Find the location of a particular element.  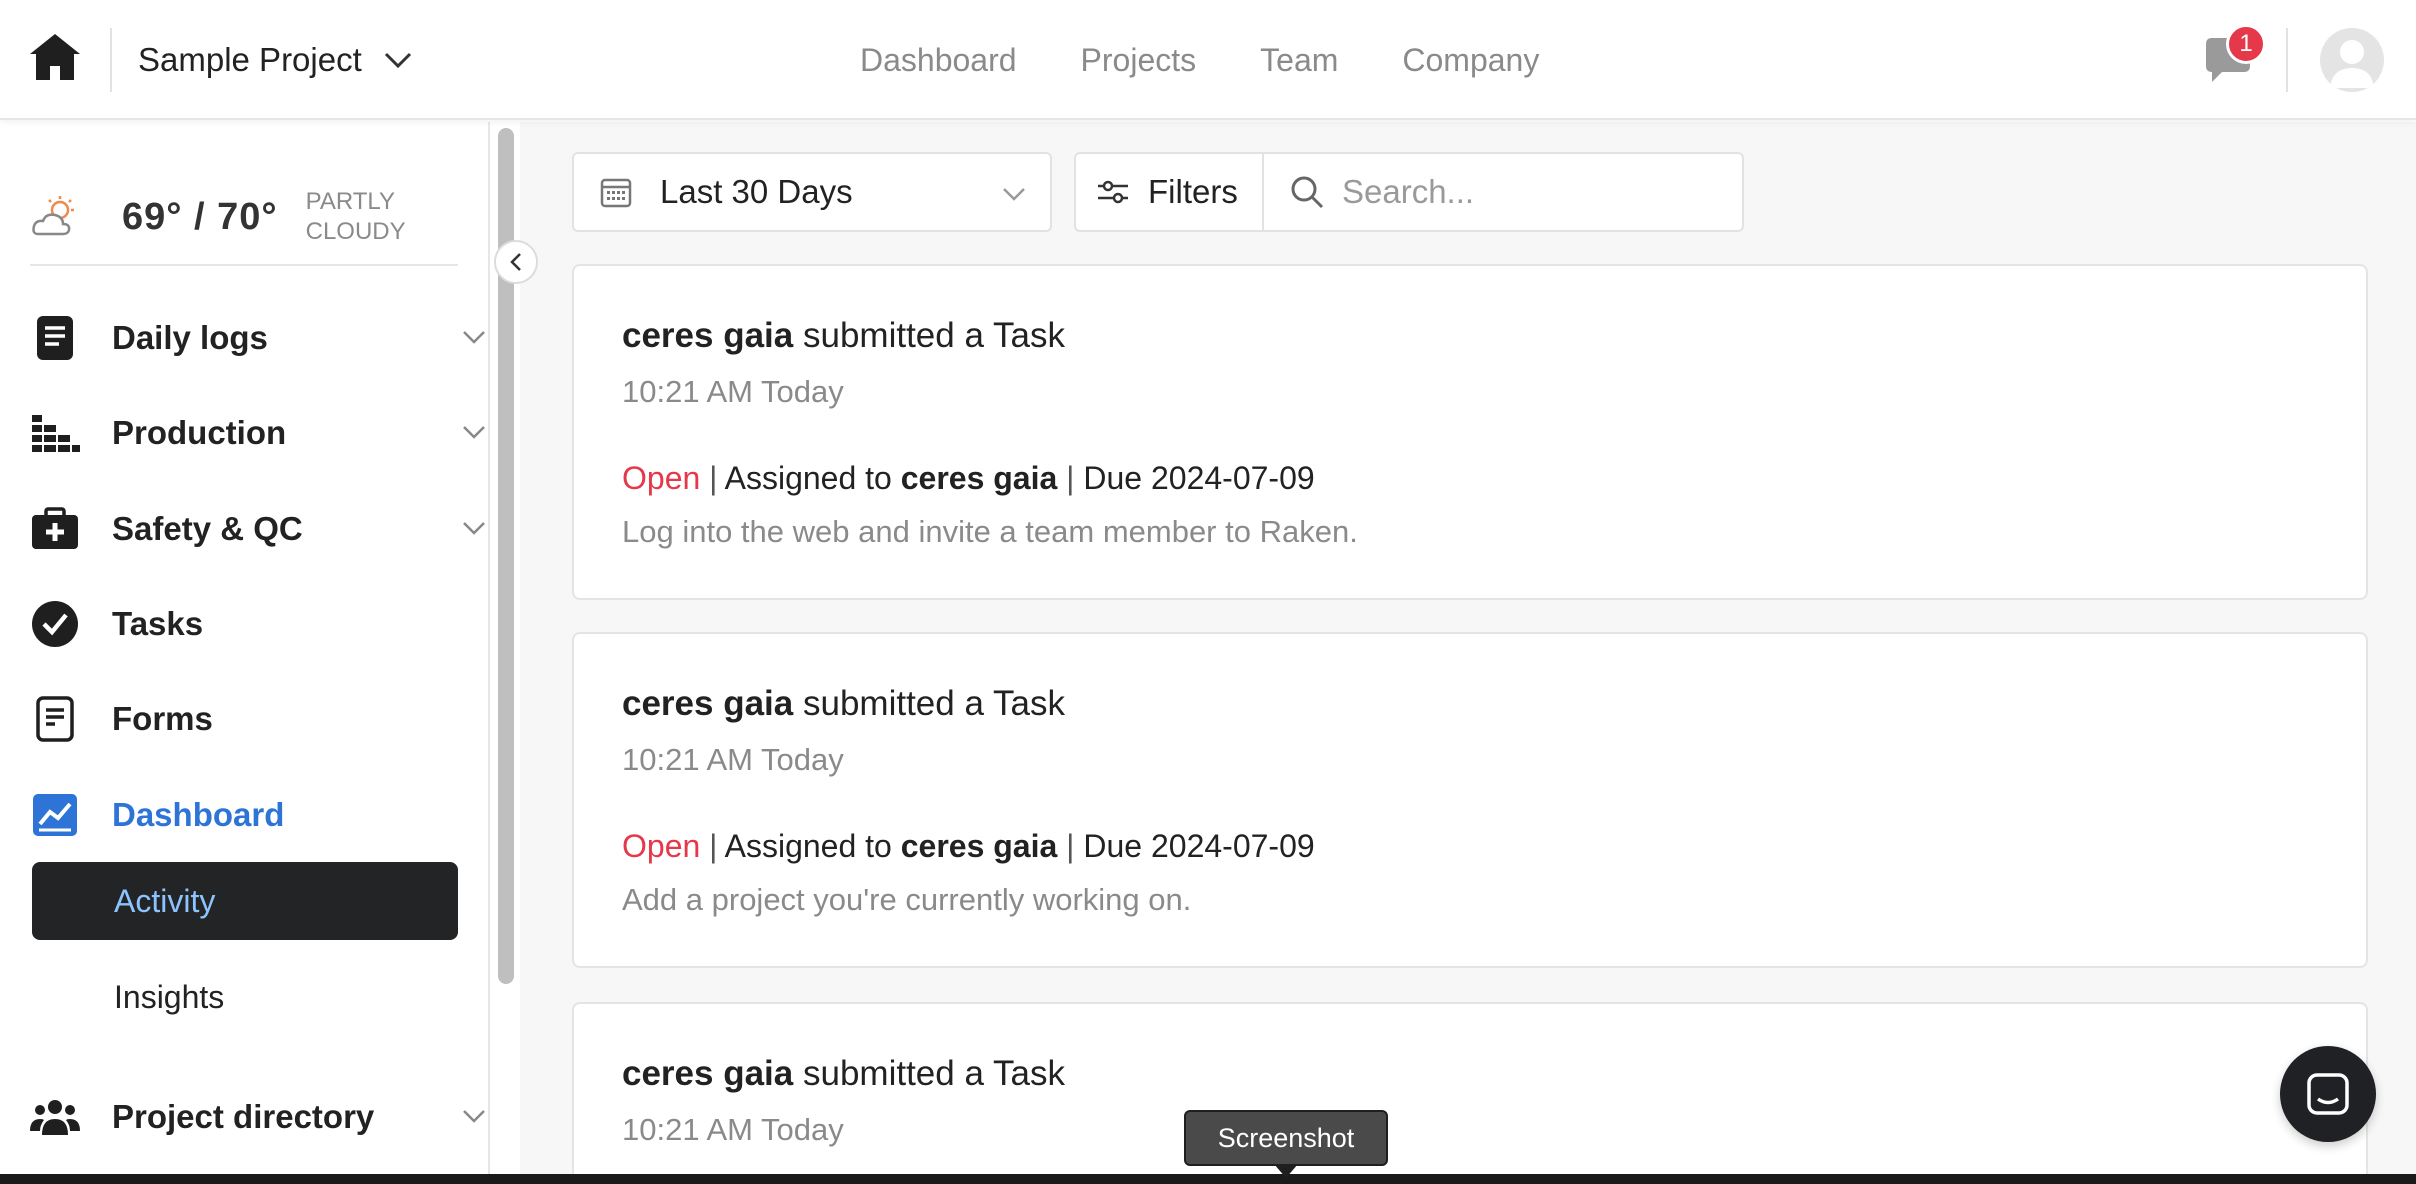

user-silhouette-icon is located at coordinates (2352, 64).